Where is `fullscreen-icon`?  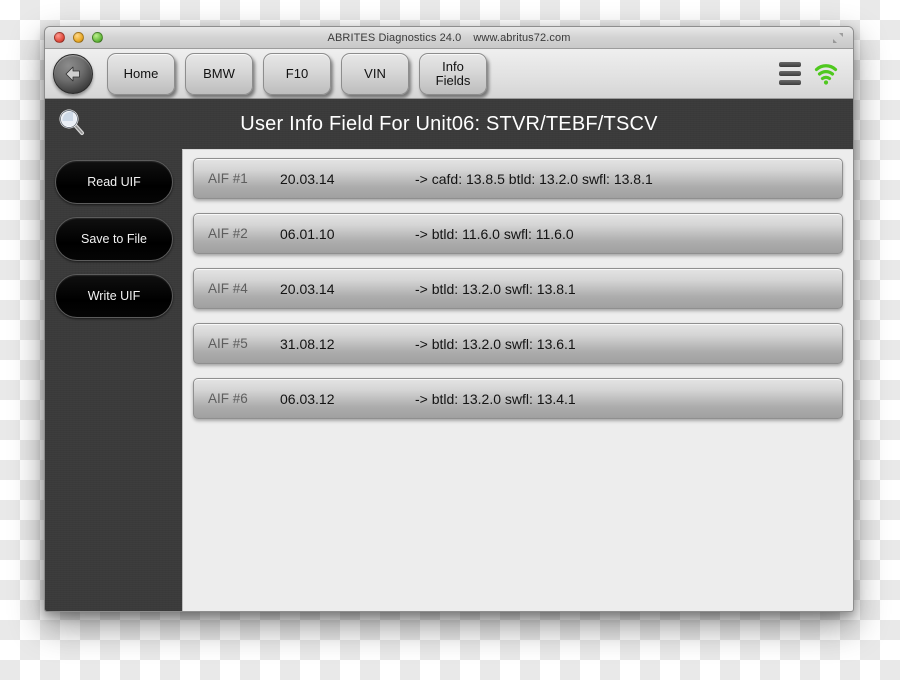 fullscreen-icon is located at coordinates (838, 38).